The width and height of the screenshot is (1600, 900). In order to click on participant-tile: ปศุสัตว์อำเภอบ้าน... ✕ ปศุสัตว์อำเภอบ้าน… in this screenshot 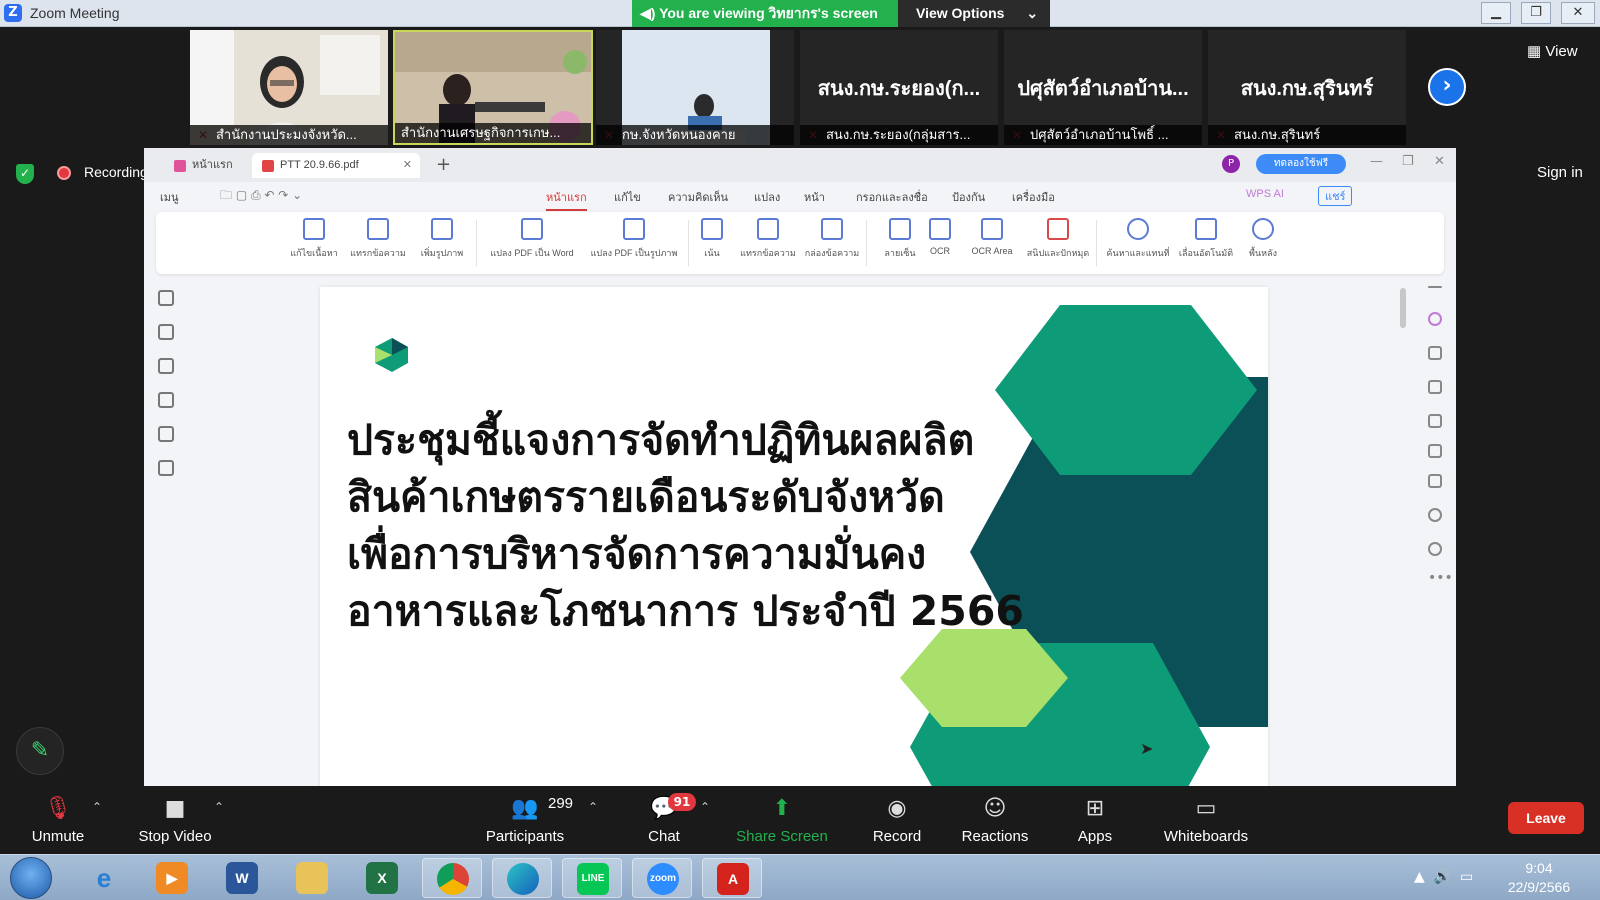, I will do `click(1104, 87)`.